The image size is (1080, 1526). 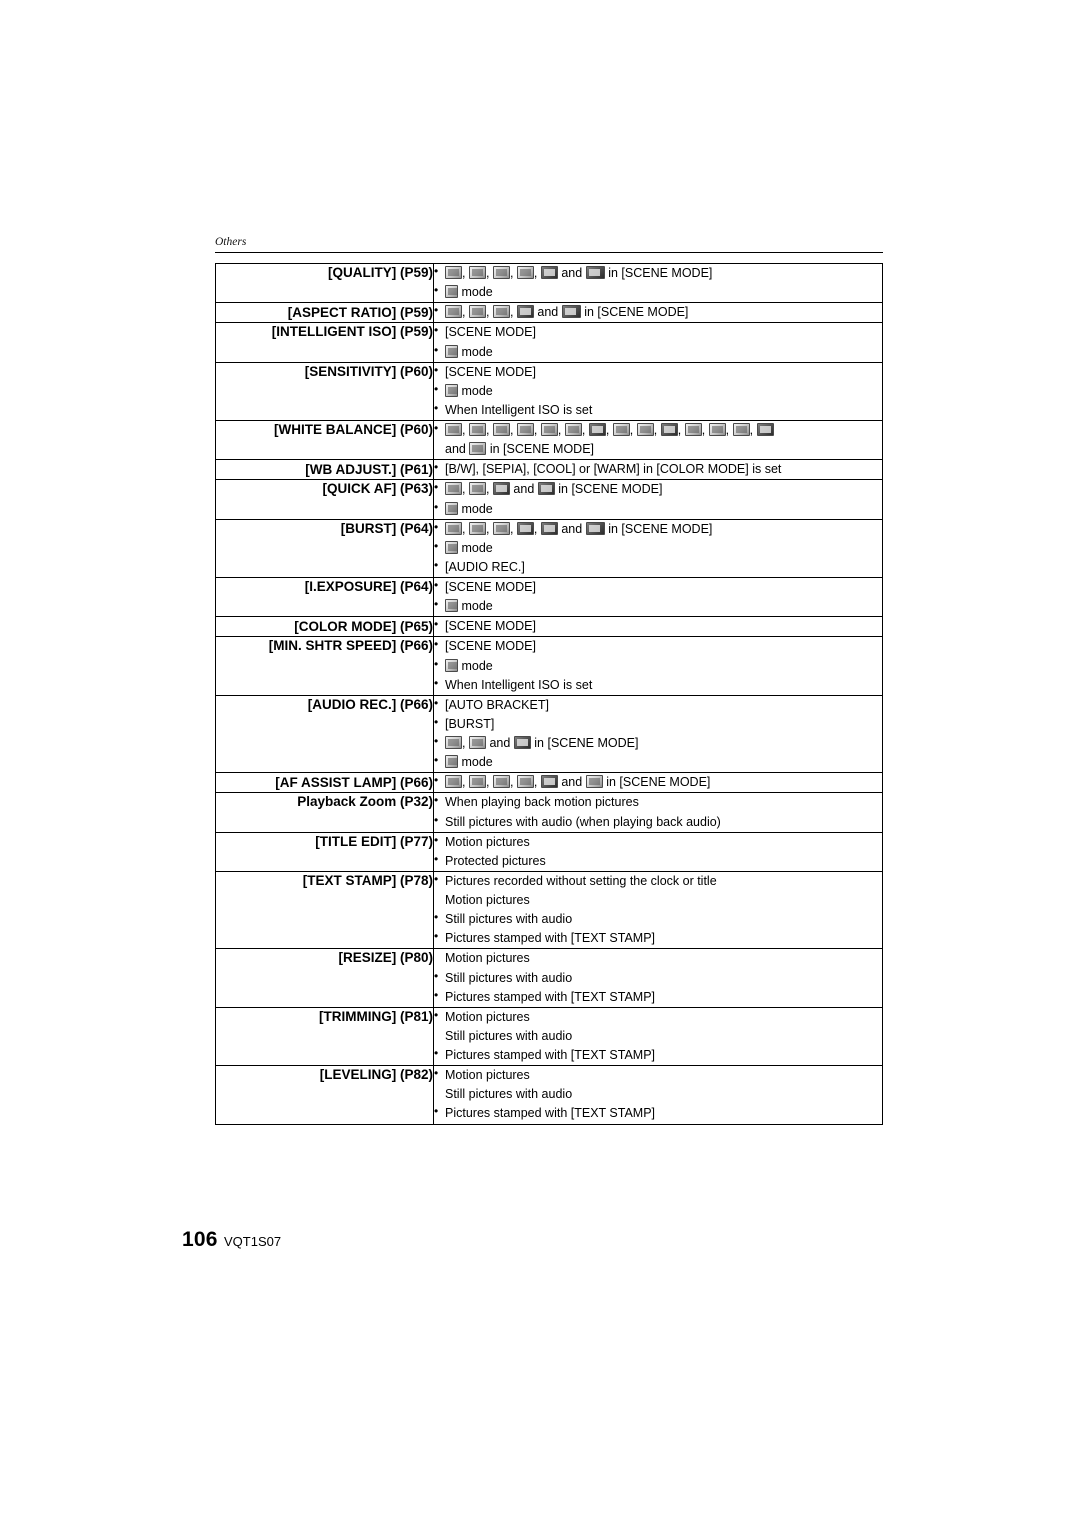 I want to click on row-detail-color-mode: [SCENE MODE], so click(x=658, y=627).